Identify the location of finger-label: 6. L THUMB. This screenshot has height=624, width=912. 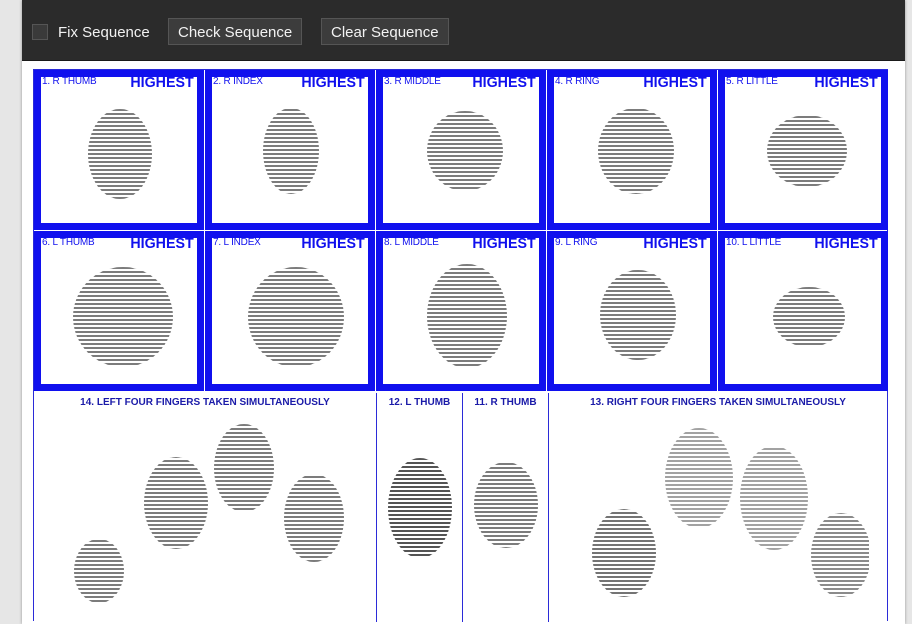
(68, 242).